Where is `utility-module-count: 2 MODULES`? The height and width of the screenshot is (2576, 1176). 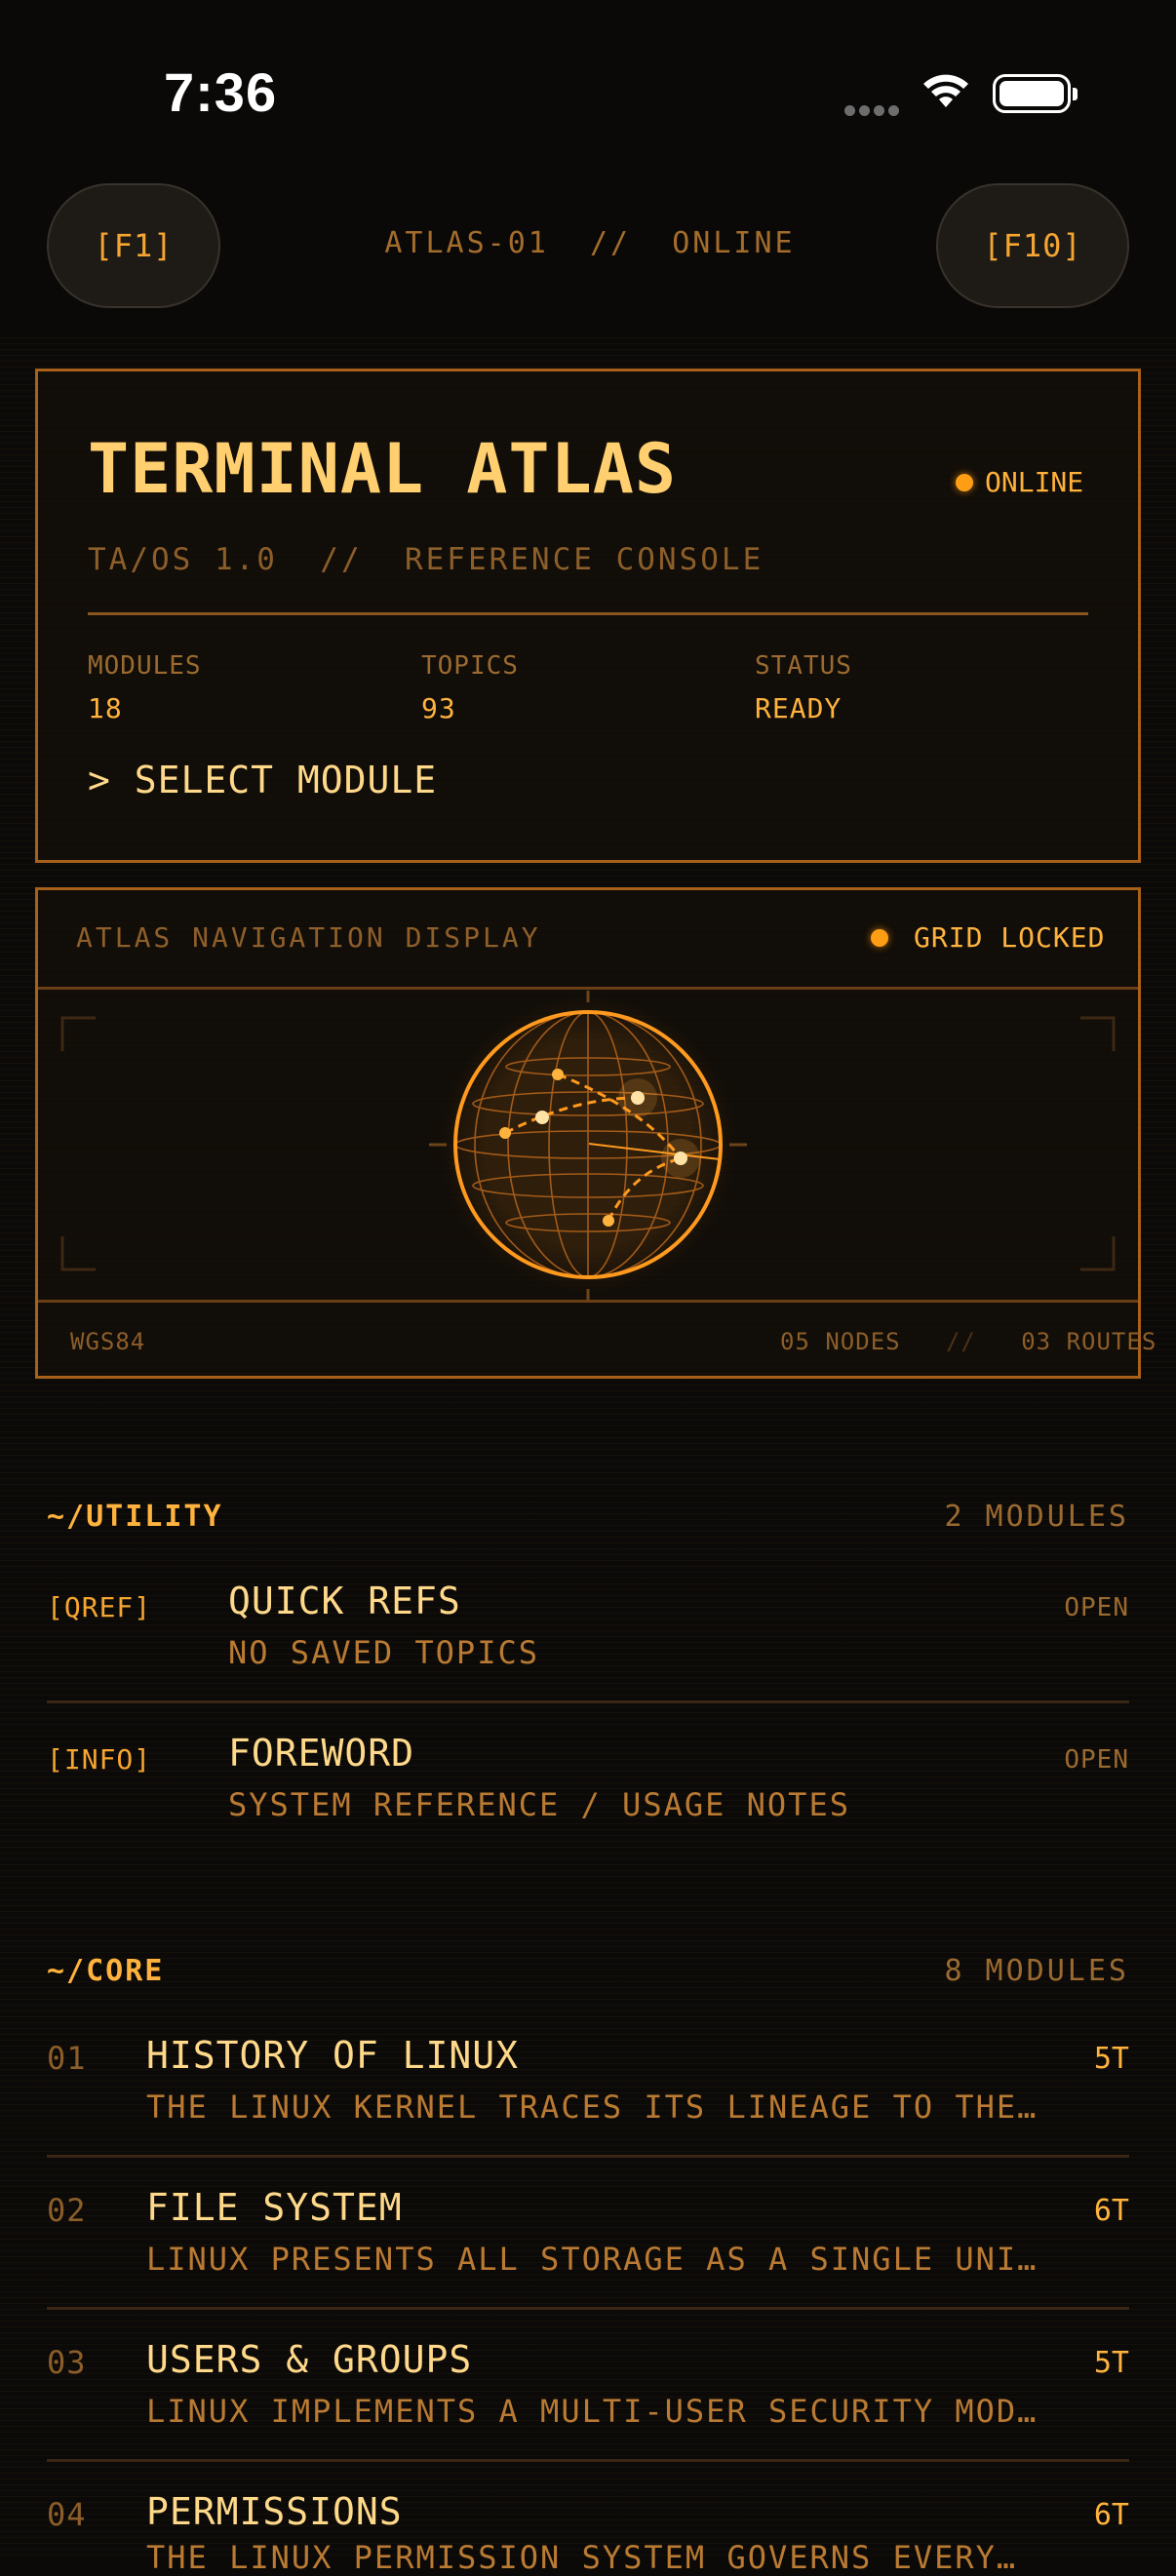 utility-module-count: 2 MODULES is located at coordinates (1036, 1517).